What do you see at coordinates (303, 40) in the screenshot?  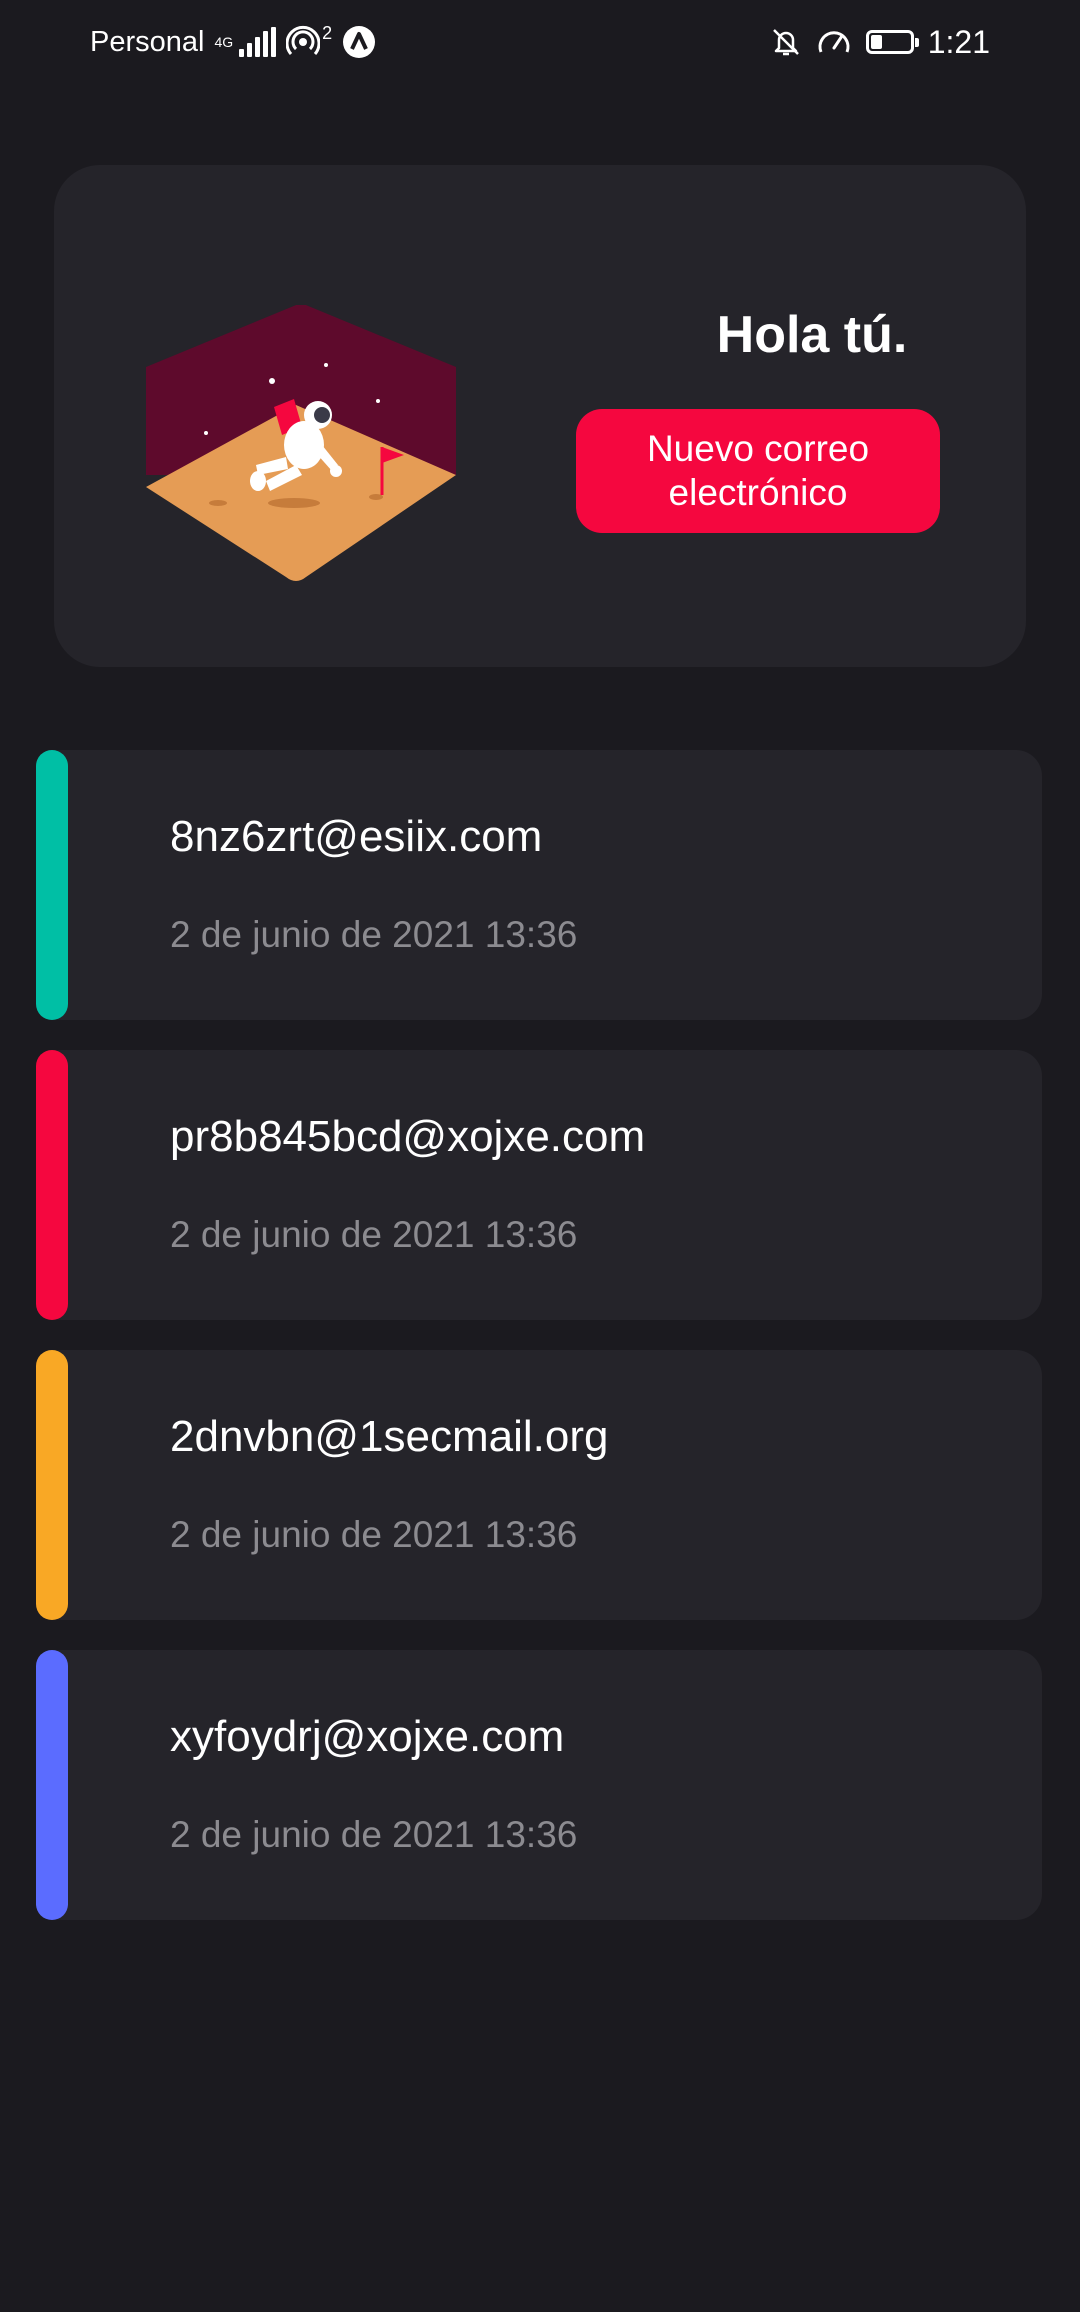 I see `hotspot-icon` at bounding box center [303, 40].